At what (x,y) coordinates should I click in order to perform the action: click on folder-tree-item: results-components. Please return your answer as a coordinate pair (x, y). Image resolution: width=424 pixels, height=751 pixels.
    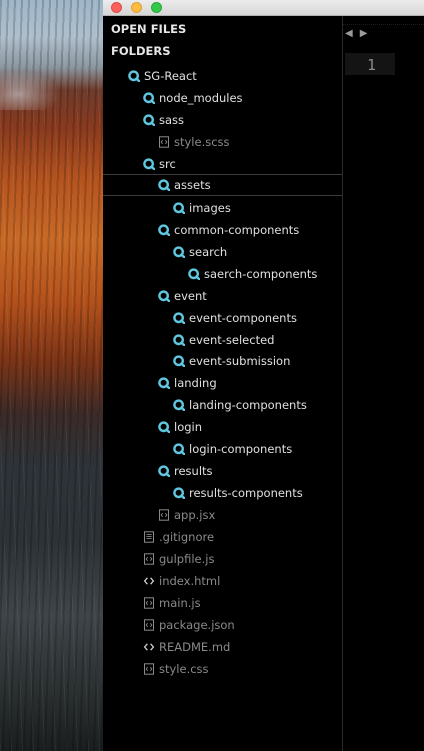
    Looking at the image, I should click on (222, 493).